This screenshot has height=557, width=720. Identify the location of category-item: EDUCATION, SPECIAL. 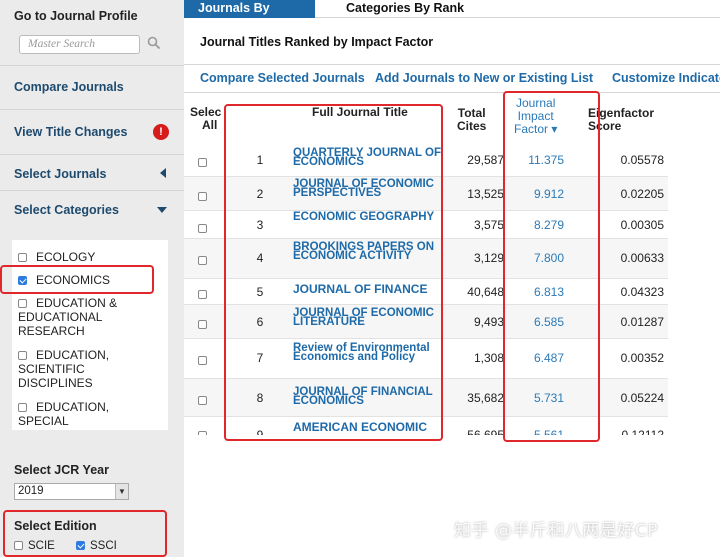
(63, 414).